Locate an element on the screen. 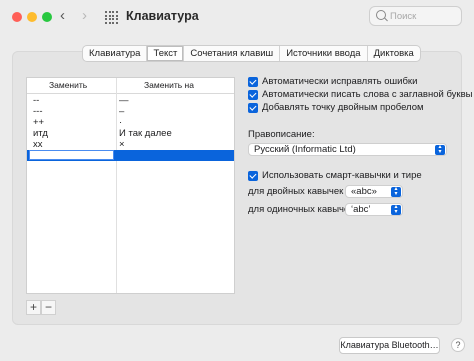 Image resolution: width=474 pixels, height=361 pixels. tab-input-sources: Источники ввода is located at coordinates (322, 53).